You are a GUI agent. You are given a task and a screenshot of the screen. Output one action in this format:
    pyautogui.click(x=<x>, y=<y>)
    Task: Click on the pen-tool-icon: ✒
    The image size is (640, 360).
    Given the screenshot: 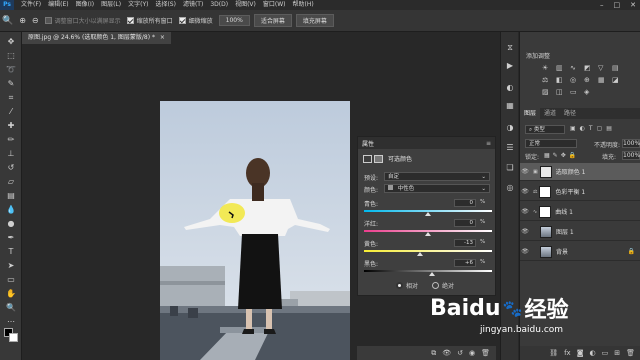 What is the action you would take?
    pyautogui.click(x=11, y=238)
    